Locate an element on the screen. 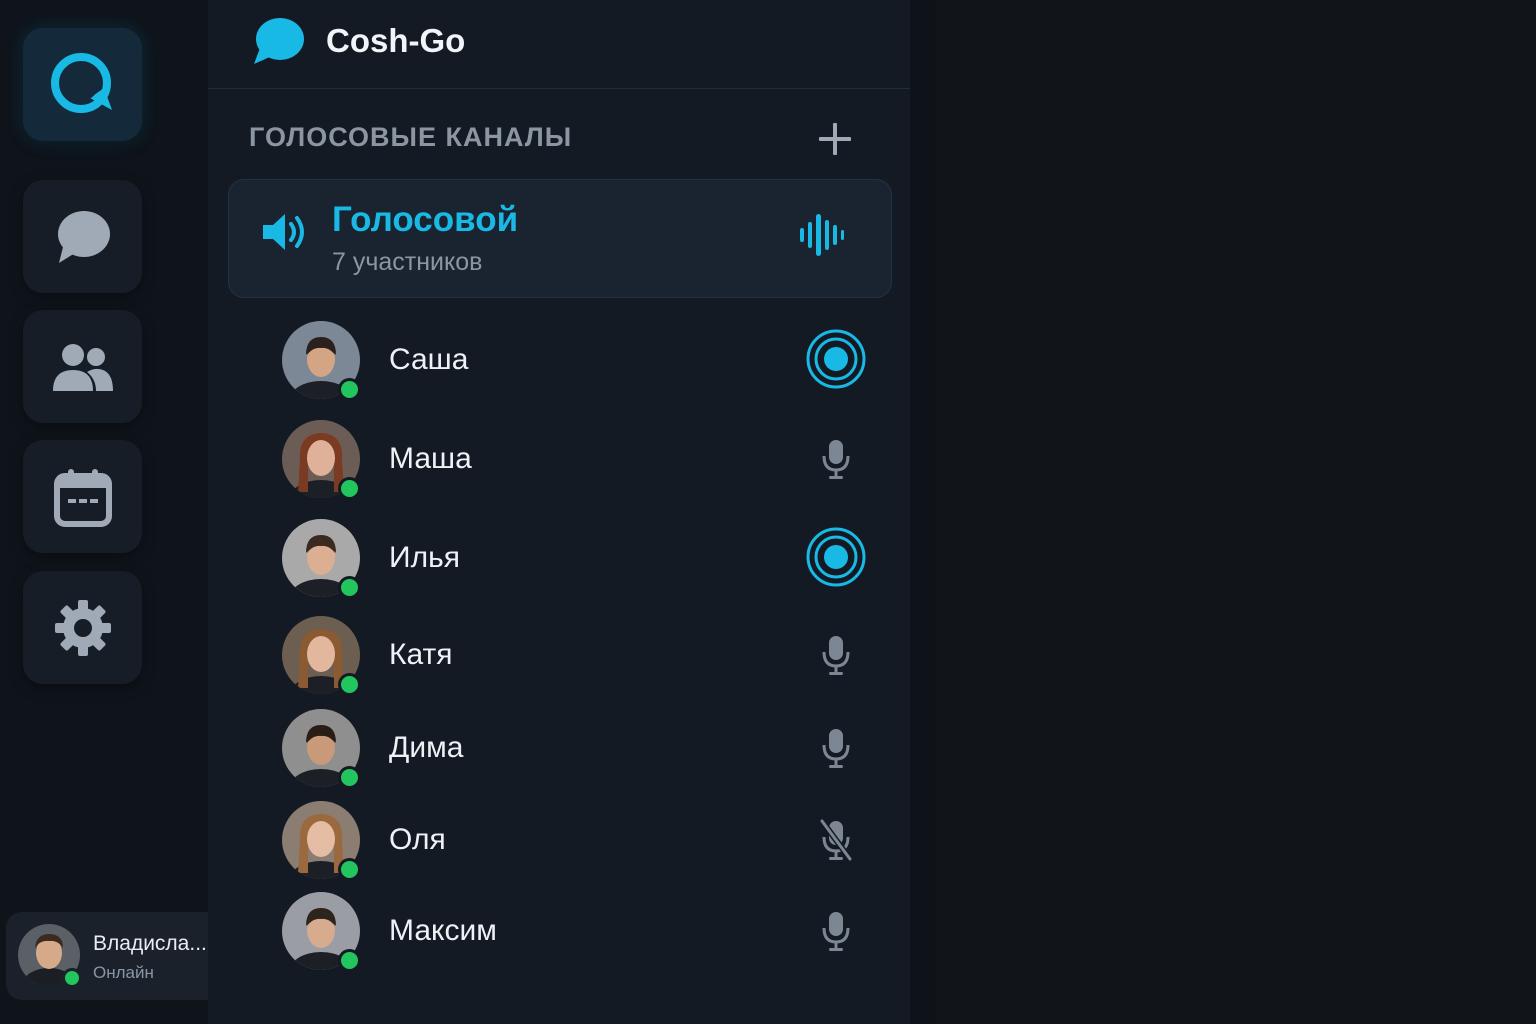 The height and width of the screenshot is (1024, 1536). channel-member-count: 7 участников is located at coordinates (407, 262).